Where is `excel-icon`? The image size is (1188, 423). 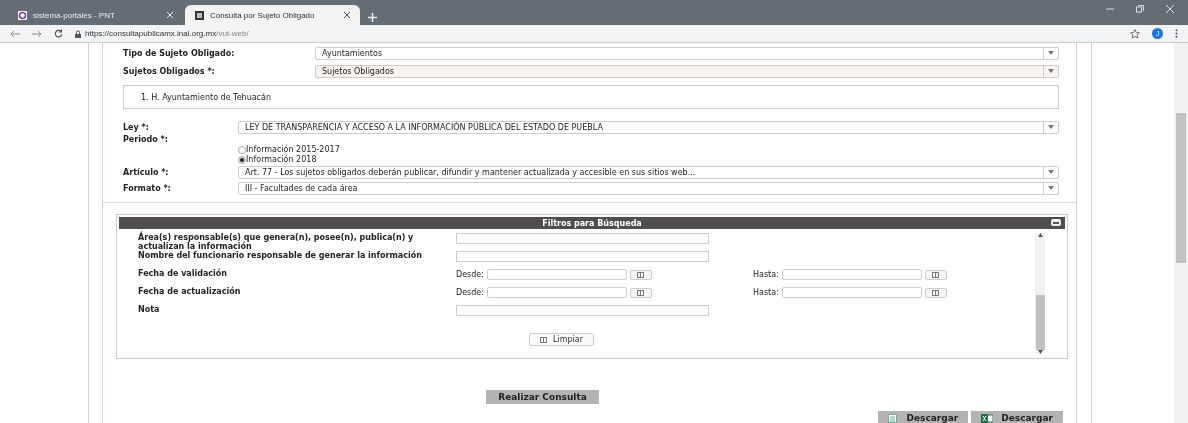
excel-icon is located at coordinates (987, 418).